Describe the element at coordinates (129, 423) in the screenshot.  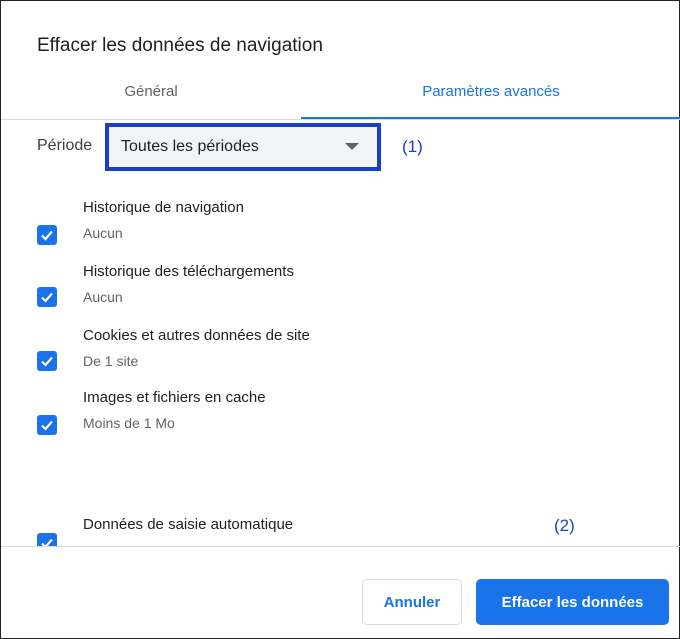
I see `item-subtitle: Moins de 1 Mo` at that location.